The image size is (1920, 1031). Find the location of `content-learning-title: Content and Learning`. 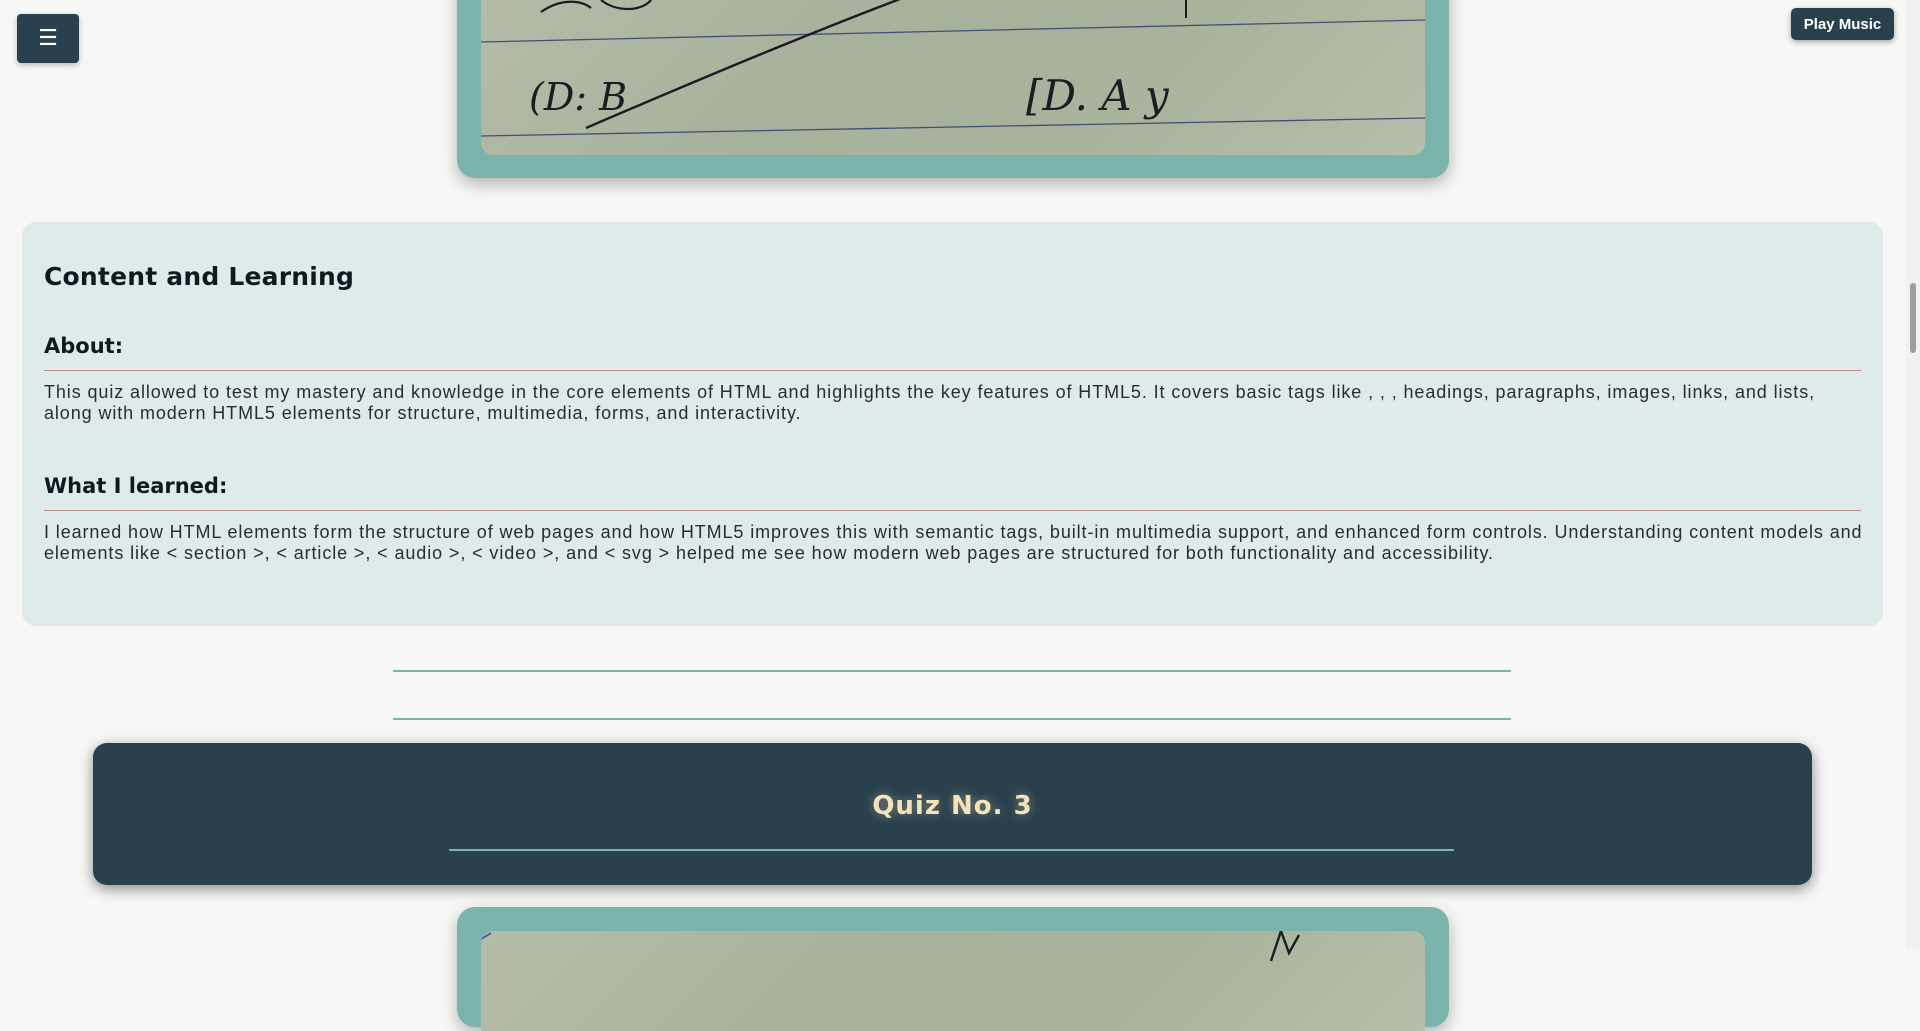

content-learning-title: Content and Learning is located at coordinates (199, 276).